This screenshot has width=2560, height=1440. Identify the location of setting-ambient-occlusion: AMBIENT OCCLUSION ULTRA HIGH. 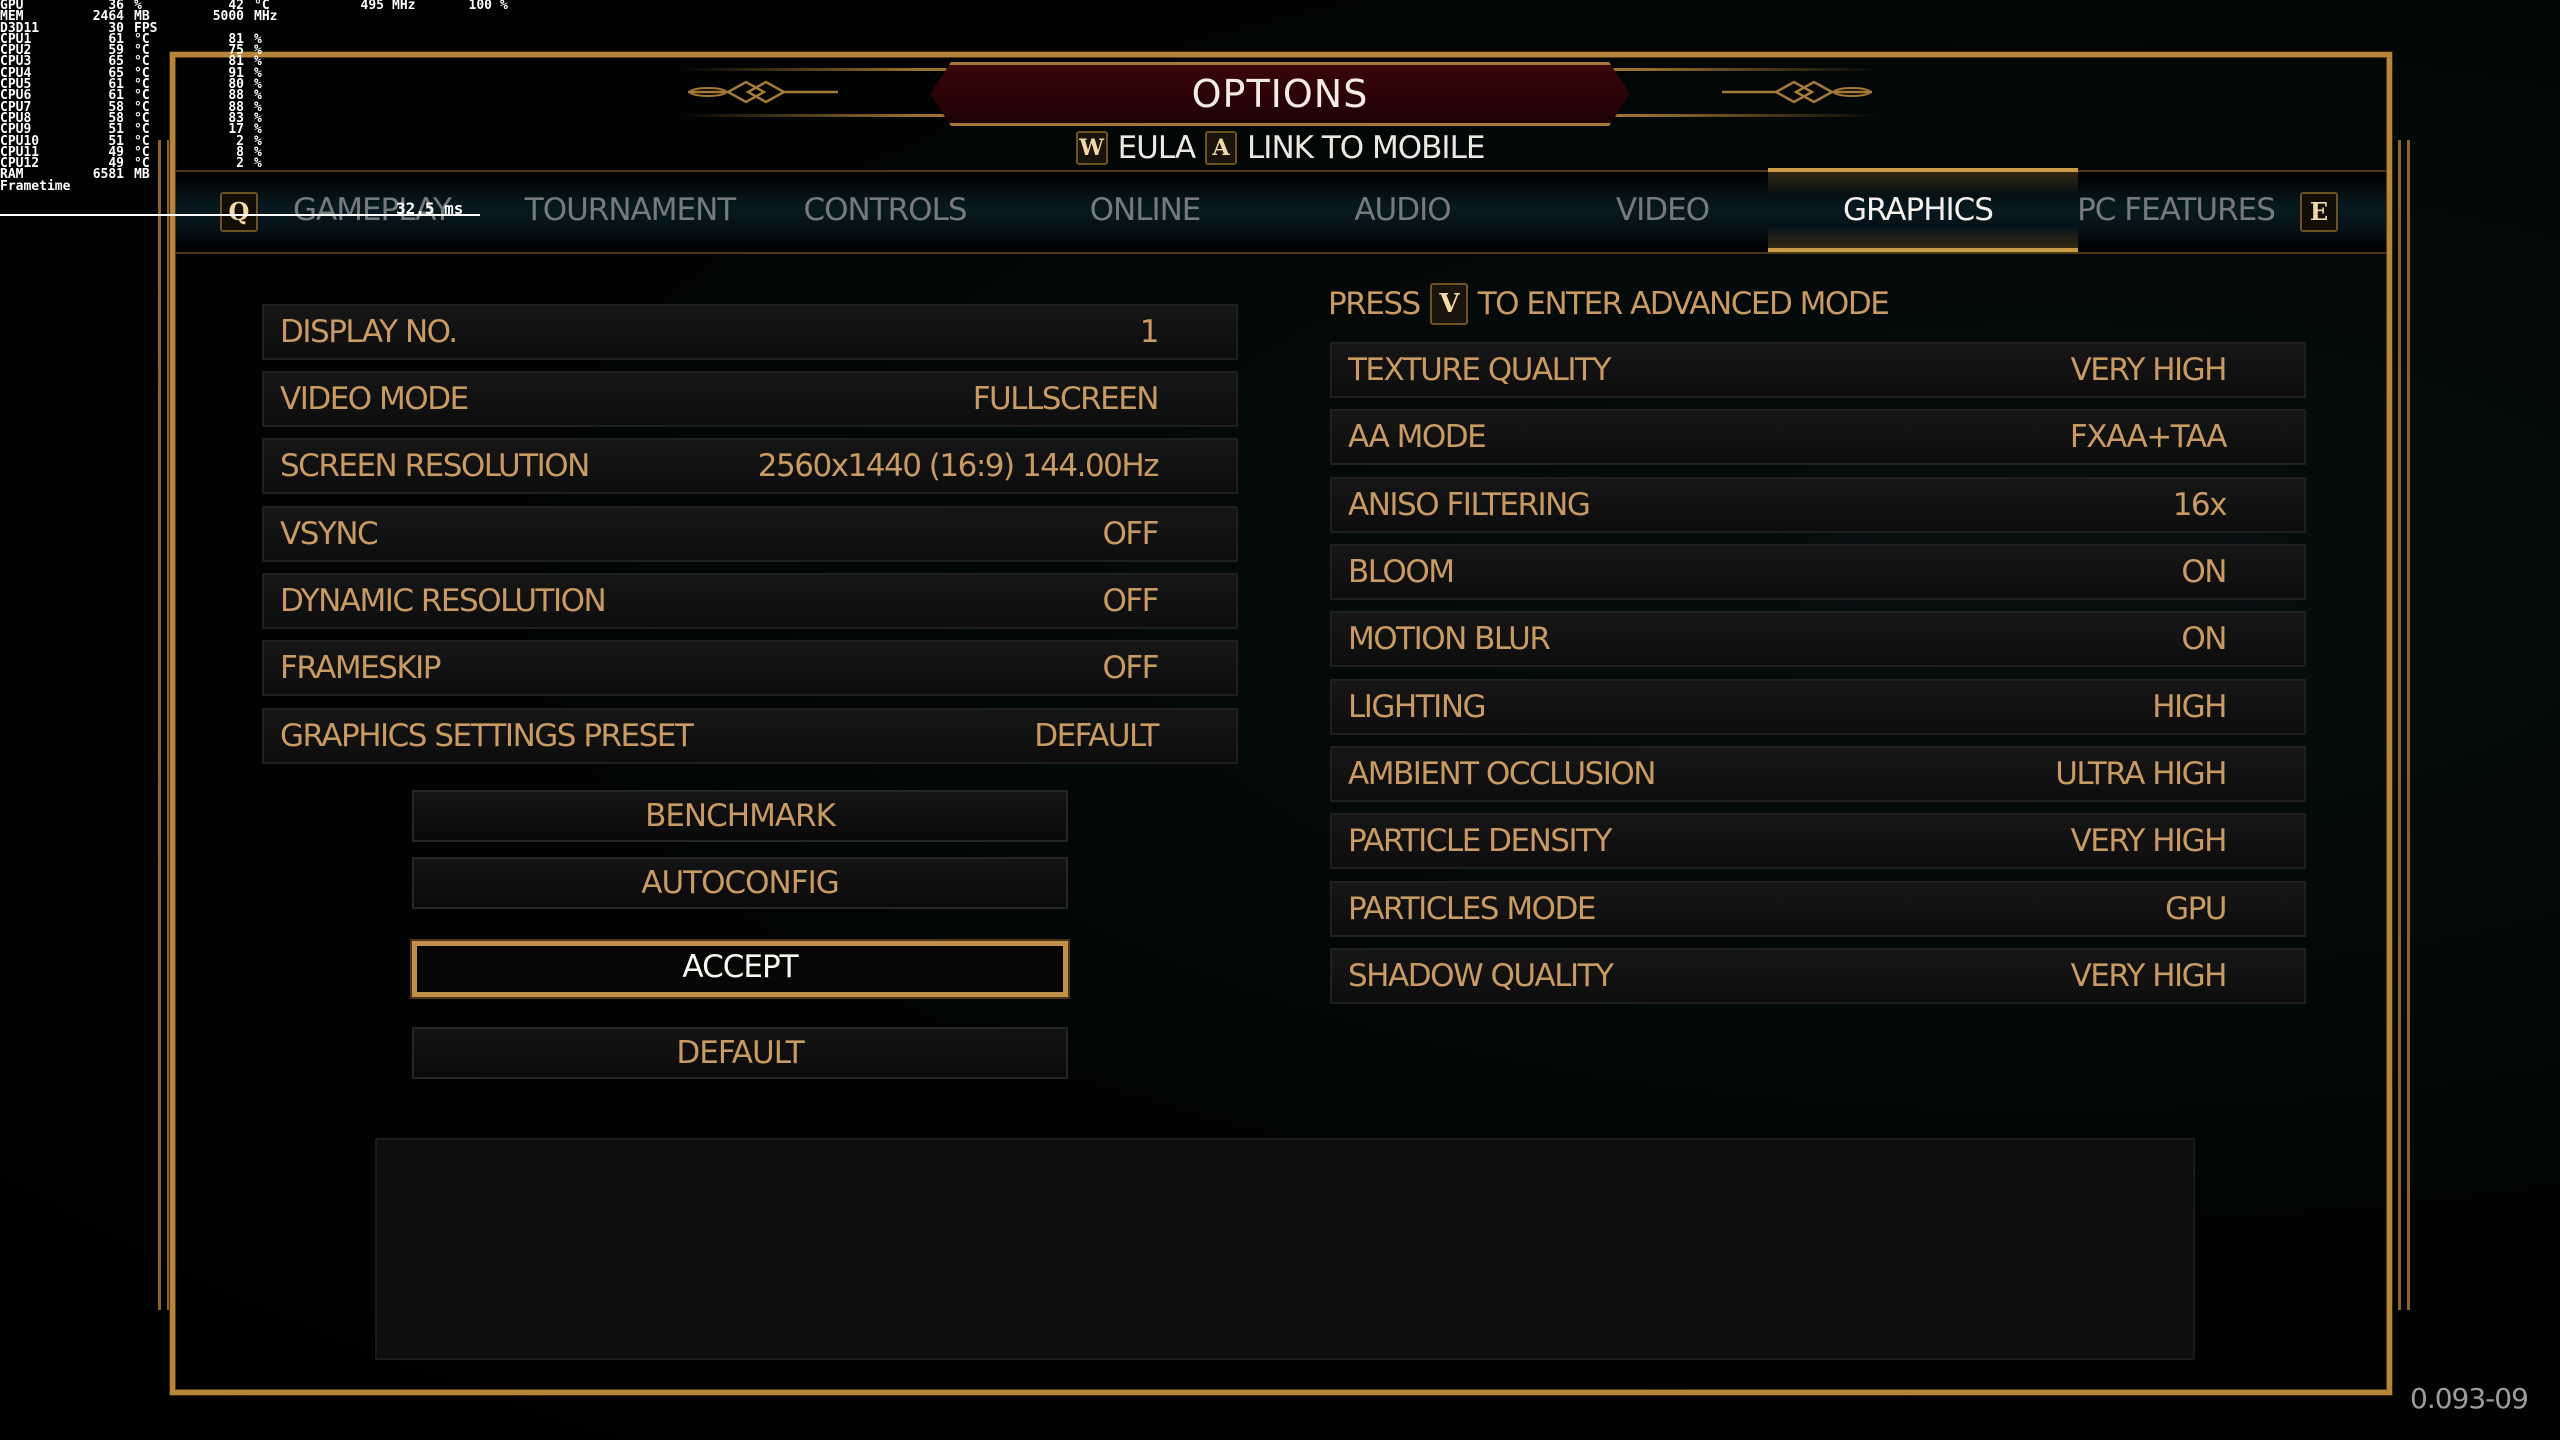
(1818, 774).